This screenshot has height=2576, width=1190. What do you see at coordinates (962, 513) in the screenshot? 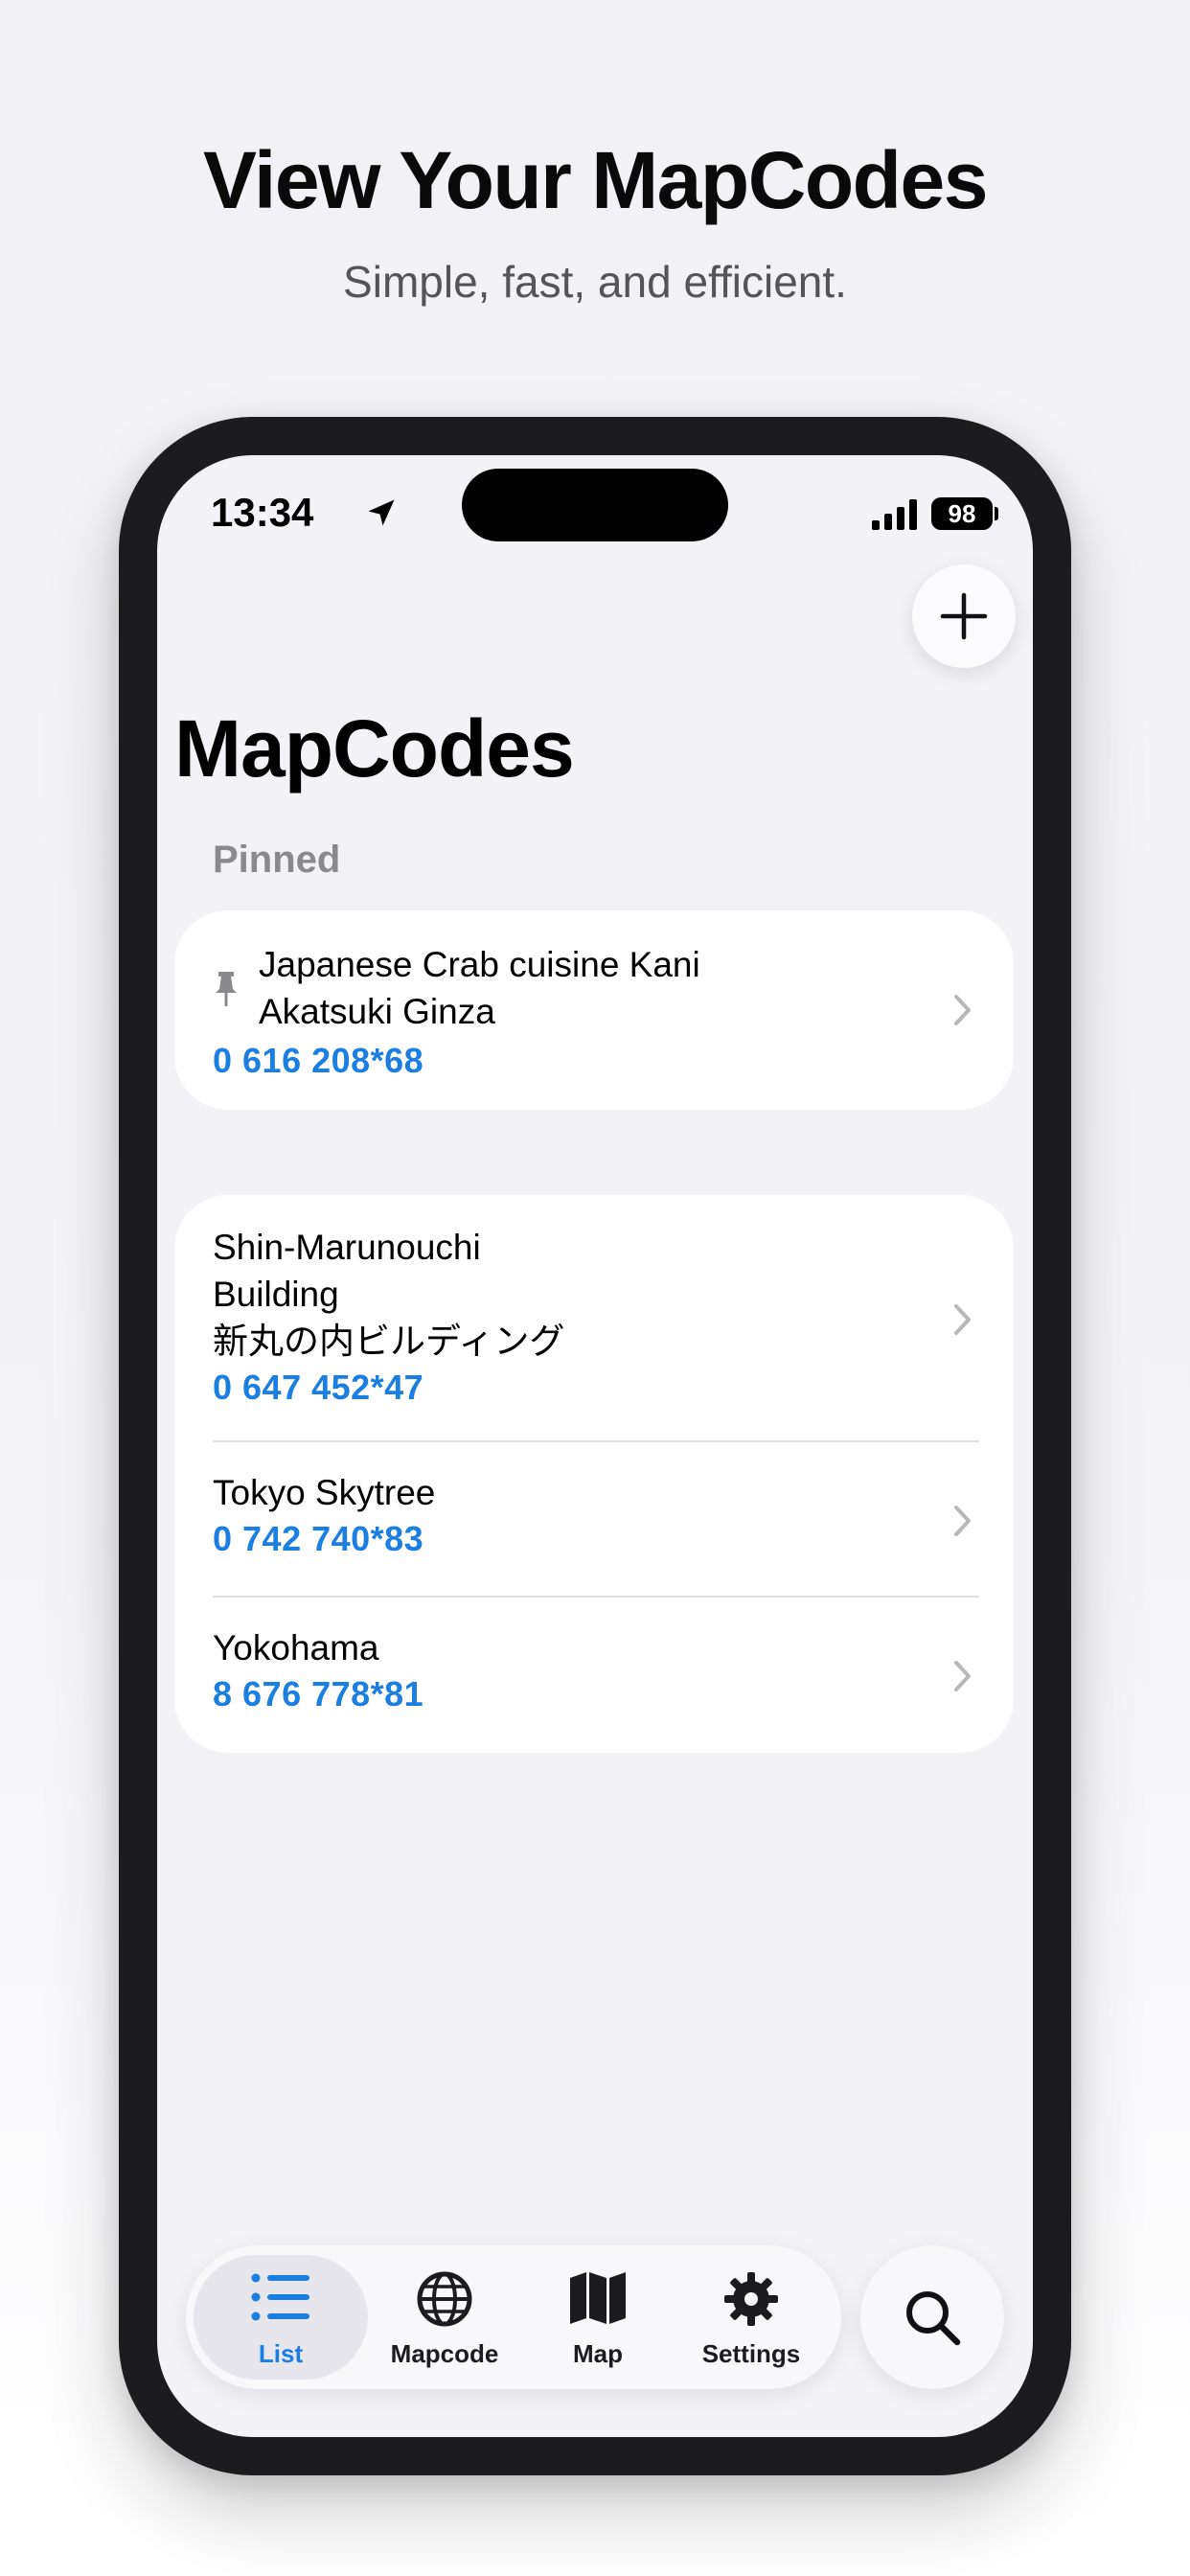
I see `battery-indicator: 98` at bounding box center [962, 513].